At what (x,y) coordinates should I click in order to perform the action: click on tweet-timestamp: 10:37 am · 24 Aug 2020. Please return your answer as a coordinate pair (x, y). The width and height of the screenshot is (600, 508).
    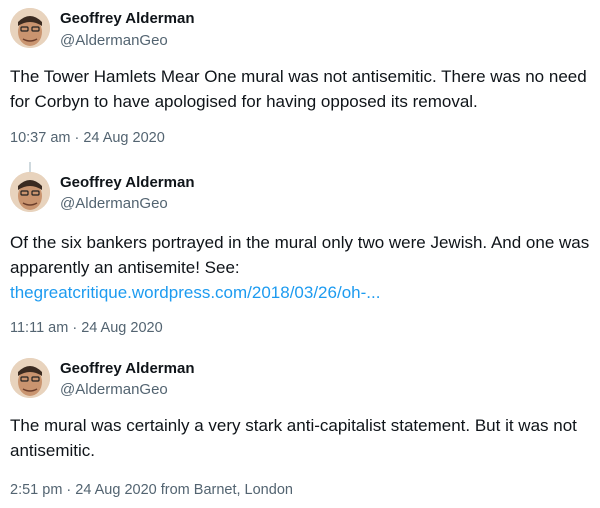
    Looking at the image, I should click on (87, 138).